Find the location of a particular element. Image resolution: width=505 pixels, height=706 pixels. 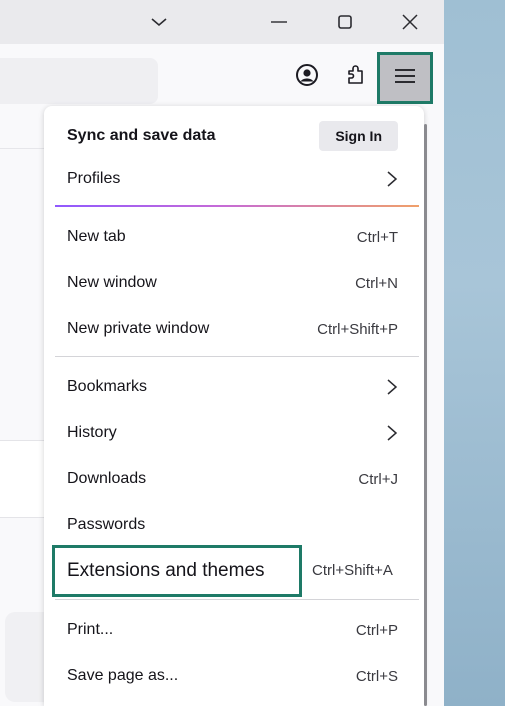

shortcut-text: Ctrl+P is located at coordinates (376, 630).